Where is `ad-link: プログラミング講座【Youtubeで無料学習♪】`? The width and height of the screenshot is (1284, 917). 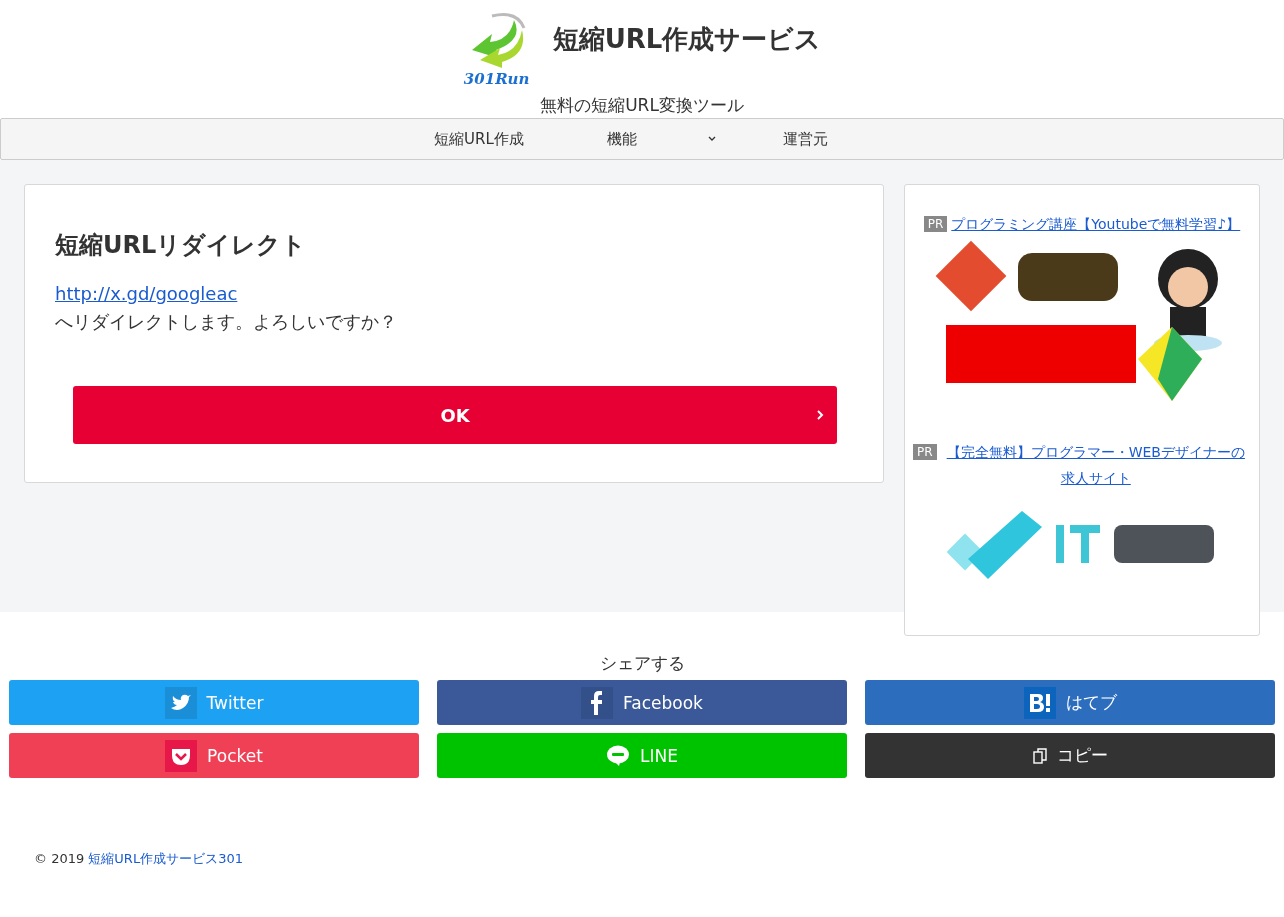 ad-link: プログラミング講座【Youtubeで無料学習♪】 is located at coordinates (1096, 224).